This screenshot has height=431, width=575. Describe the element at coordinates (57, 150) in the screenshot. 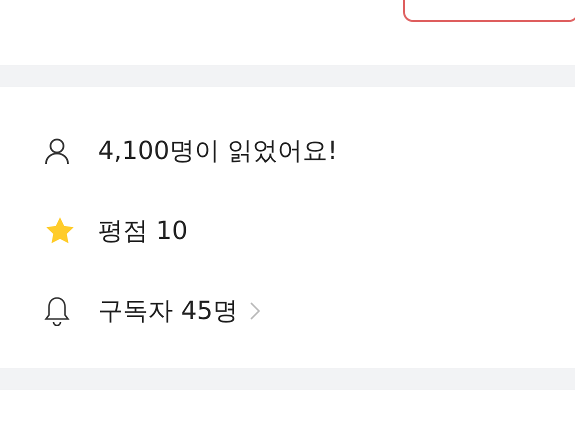

I see `person-icon` at that location.